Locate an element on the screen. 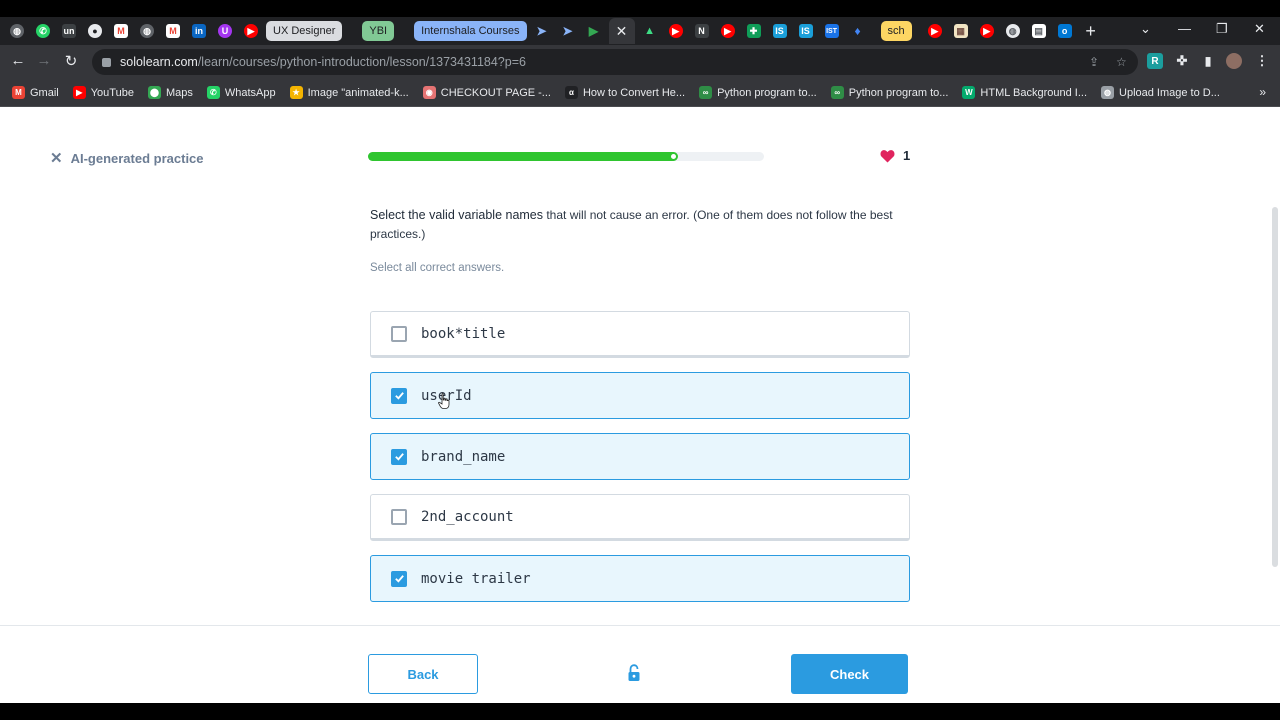 The height and width of the screenshot is (720, 1280). extension-r-icon: R is located at coordinates (1155, 61).